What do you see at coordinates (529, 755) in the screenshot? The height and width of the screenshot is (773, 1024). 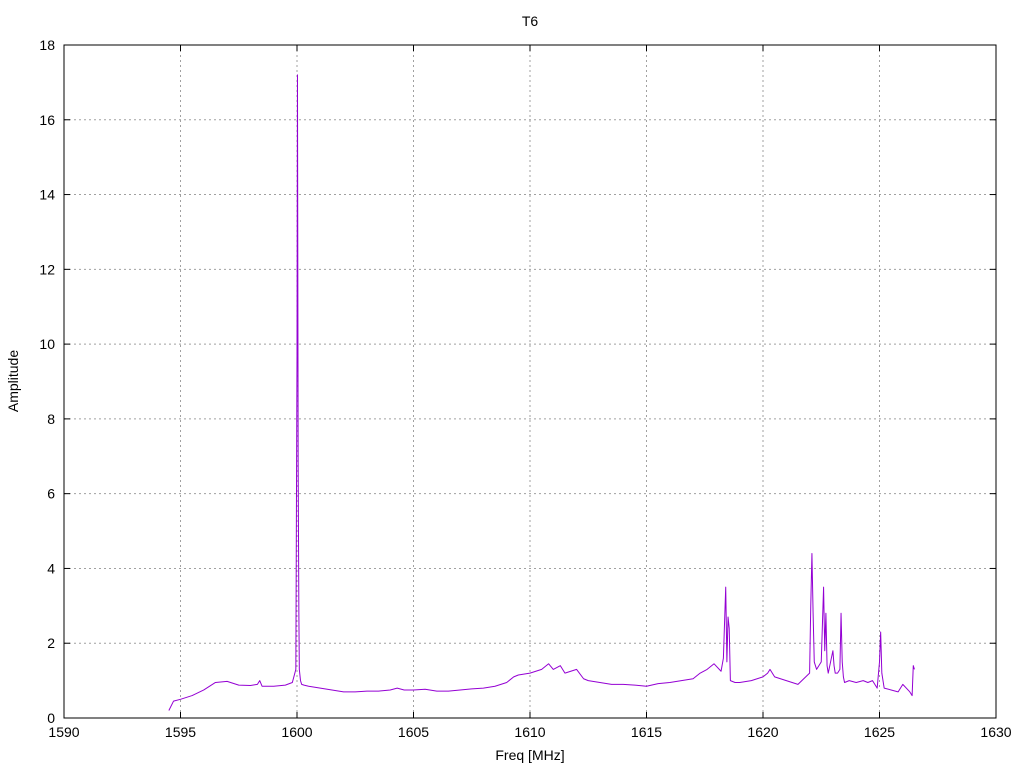 I see `x-axis-label: Freq [MHz]` at bounding box center [529, 755].